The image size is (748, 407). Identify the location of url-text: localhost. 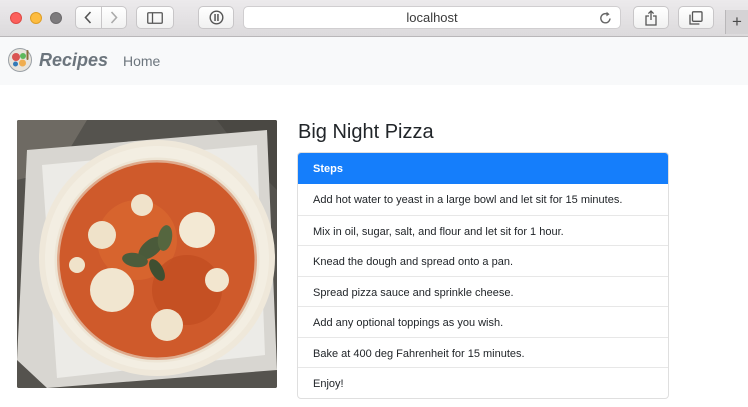
(432, 17).